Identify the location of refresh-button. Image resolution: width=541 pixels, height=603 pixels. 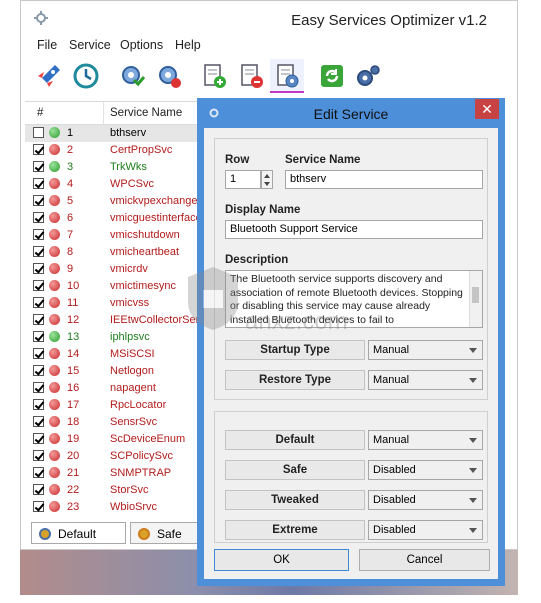
(332, 76).